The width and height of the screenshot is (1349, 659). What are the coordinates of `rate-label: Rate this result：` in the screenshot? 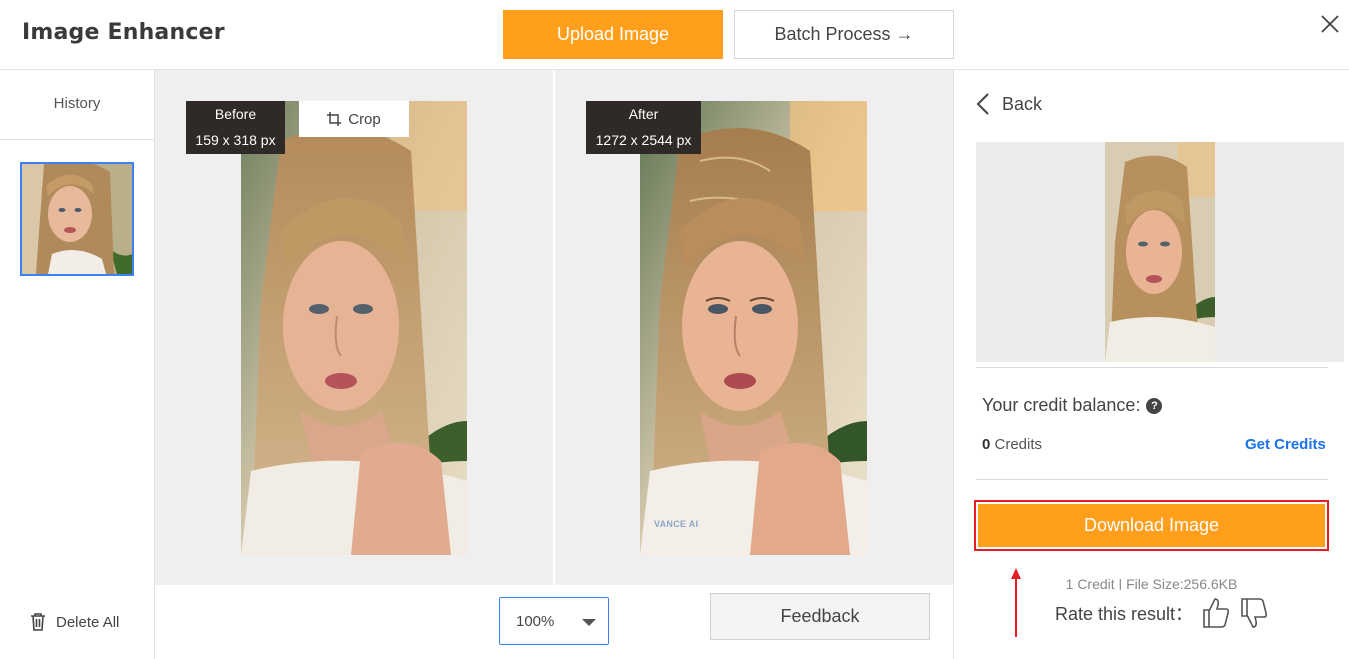 It's located at (1124, 614).